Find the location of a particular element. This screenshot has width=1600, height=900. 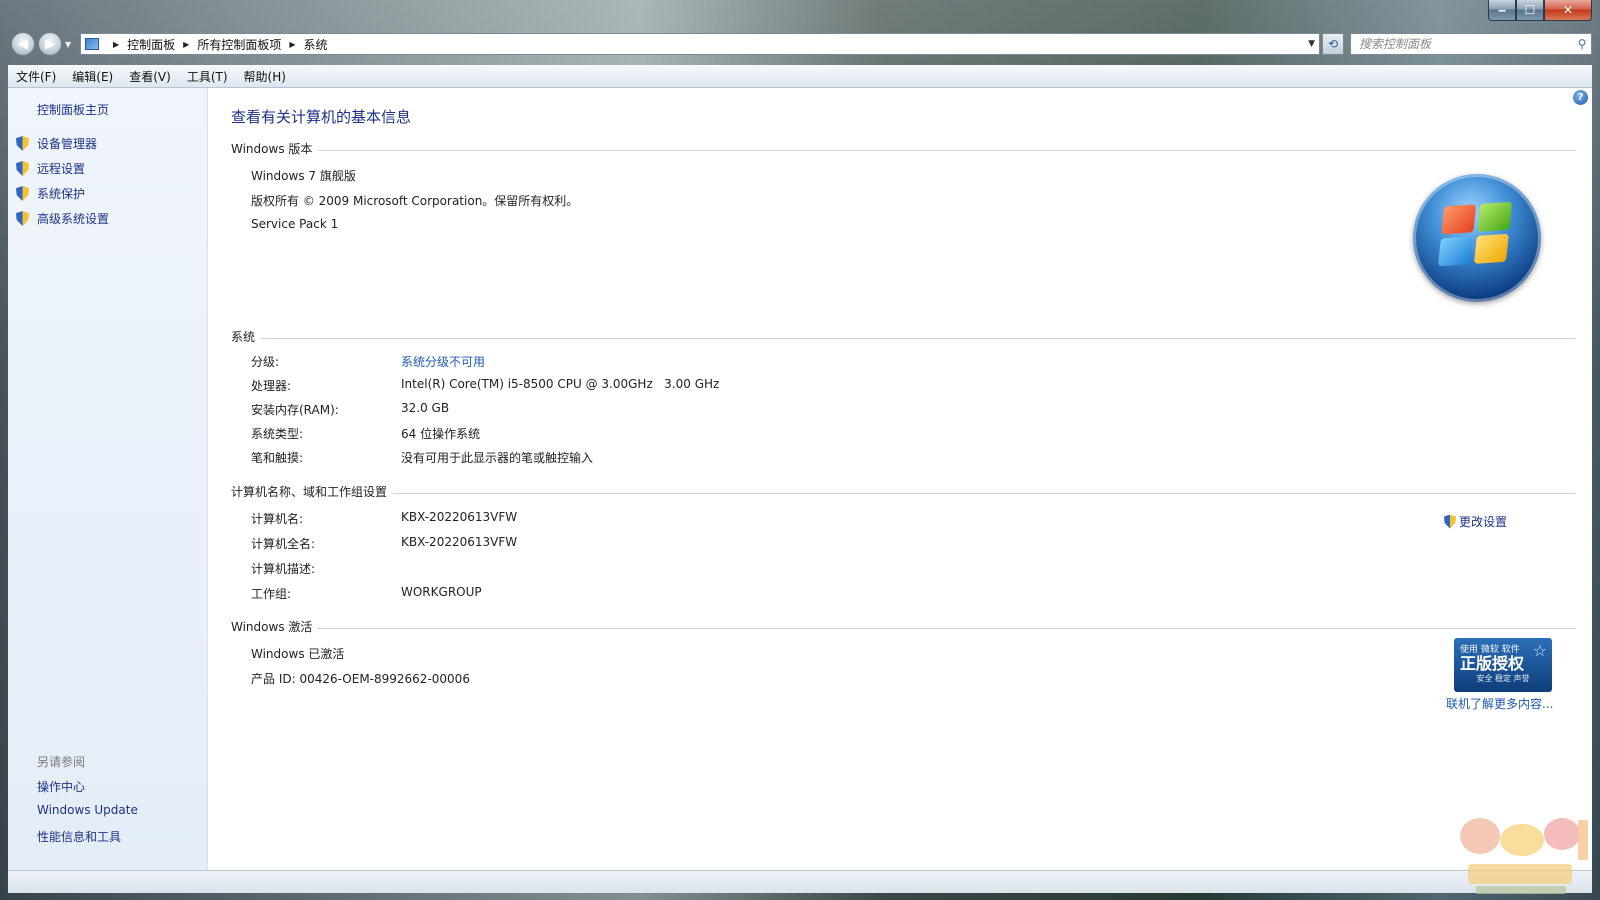

menu-edit: 编辑(E) is located at coordinates (92, 76).